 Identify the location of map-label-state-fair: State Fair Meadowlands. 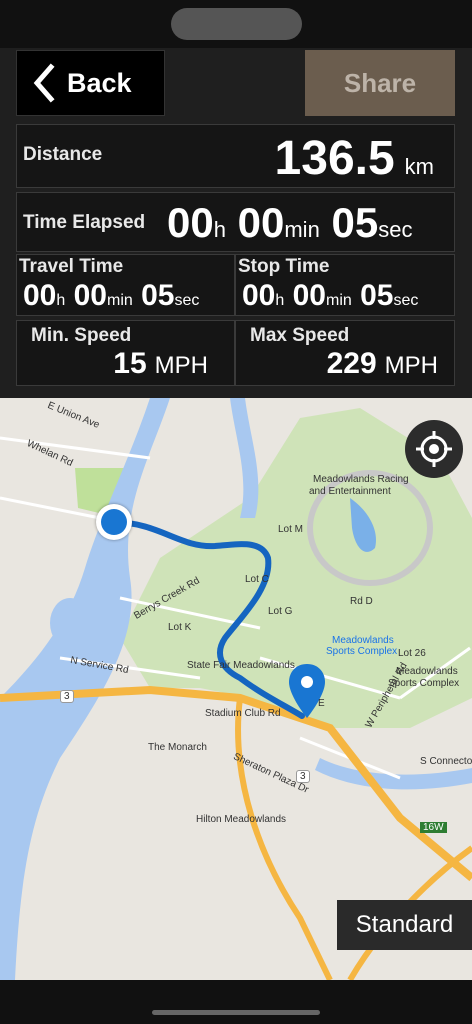
(241, 665).